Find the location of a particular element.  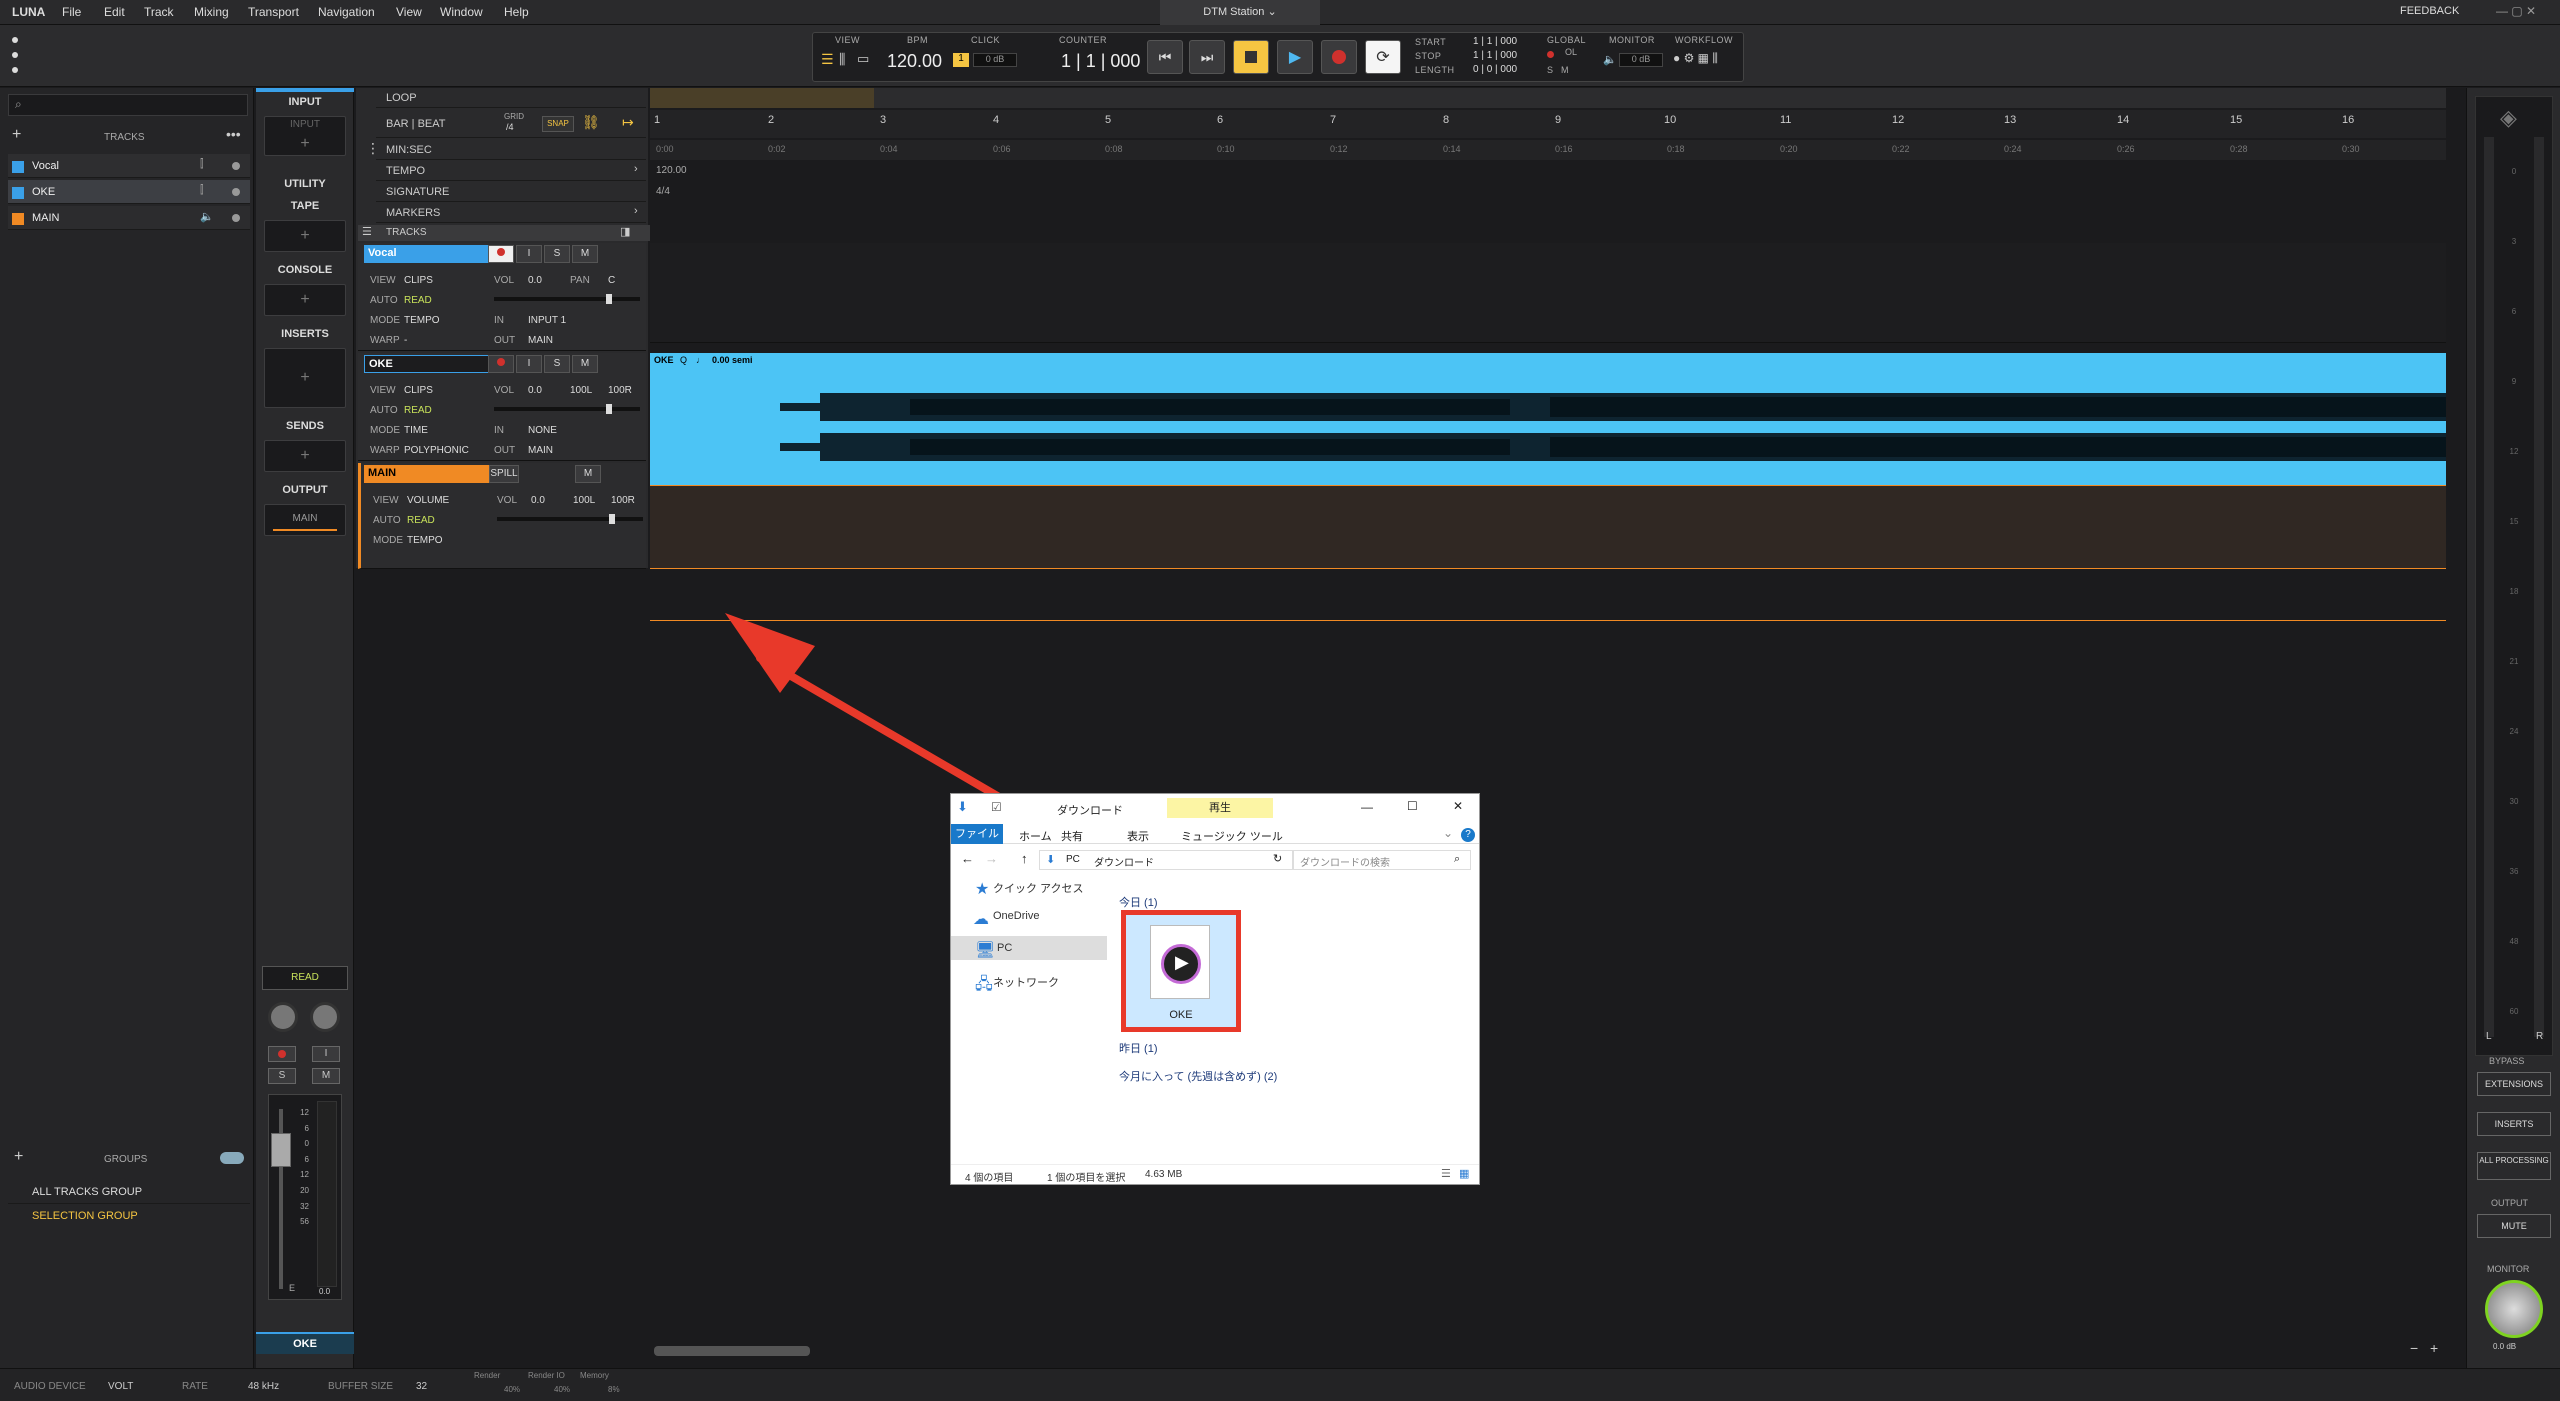

menu-navigation: Navigation is located at coordinates (346, 12).